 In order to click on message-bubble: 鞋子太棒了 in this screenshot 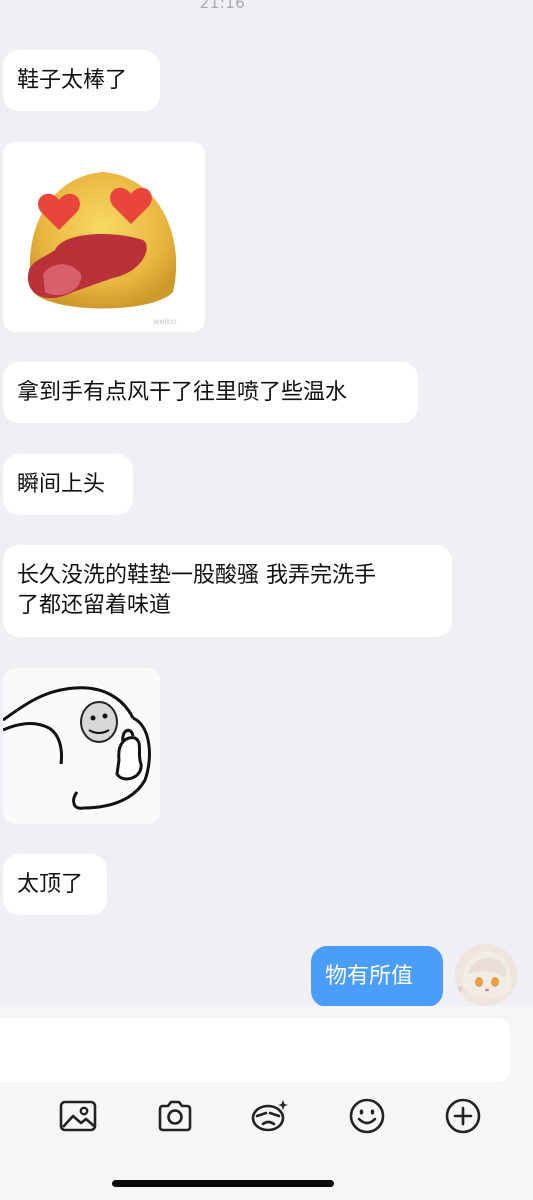, I will do `click(81, 80)`.